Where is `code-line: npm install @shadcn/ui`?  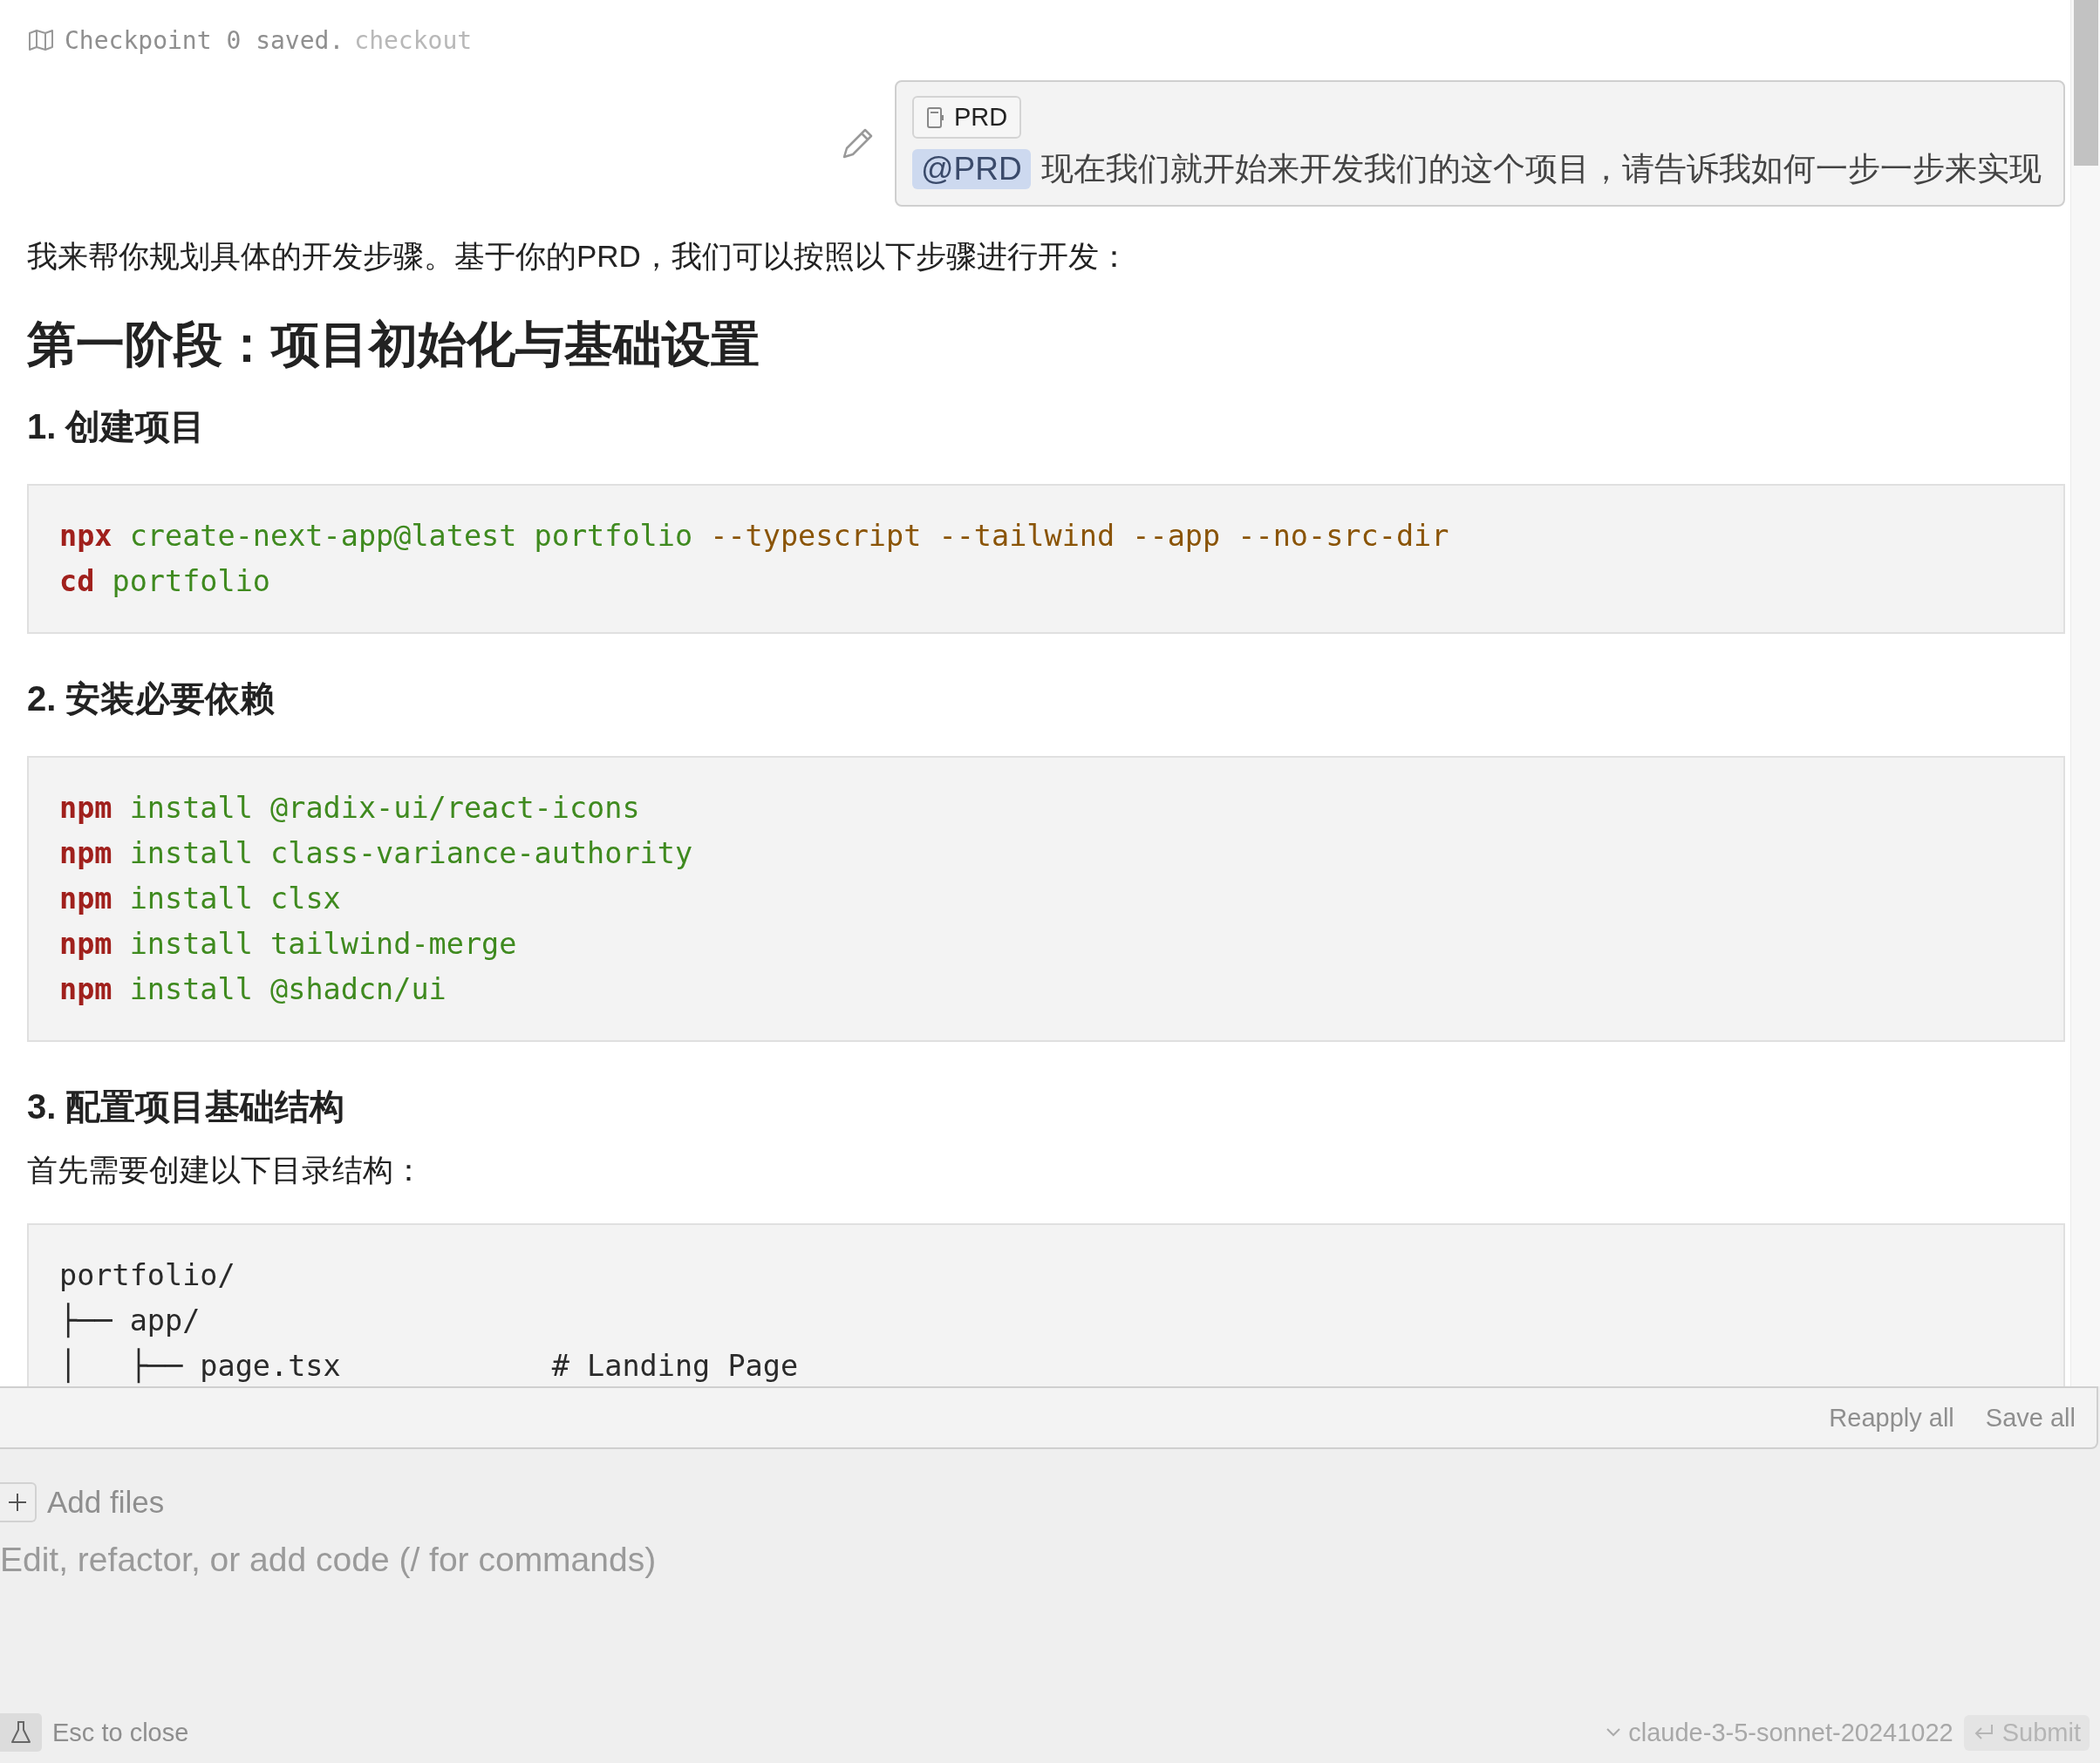 code-line: npm install @shadcn/ui is located at coordinates (253, 989).